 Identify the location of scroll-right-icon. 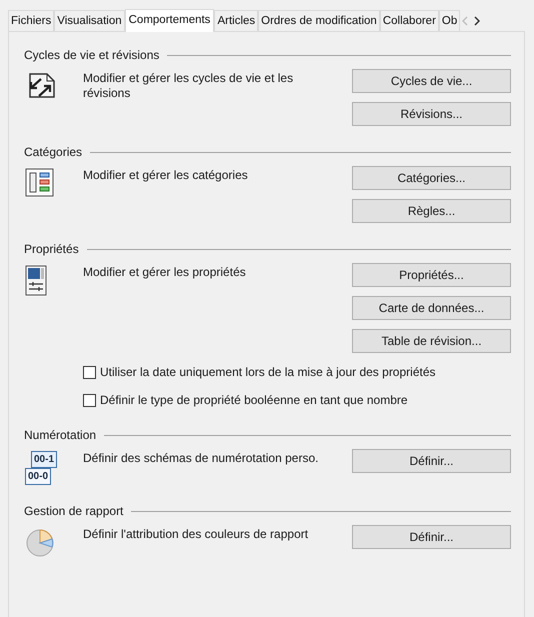
(477, 21).